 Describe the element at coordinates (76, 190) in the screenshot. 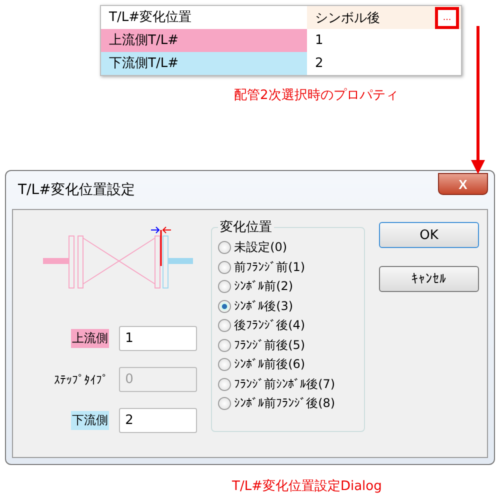

I see `dialog-title: T/L#変化位置設定` at that location.